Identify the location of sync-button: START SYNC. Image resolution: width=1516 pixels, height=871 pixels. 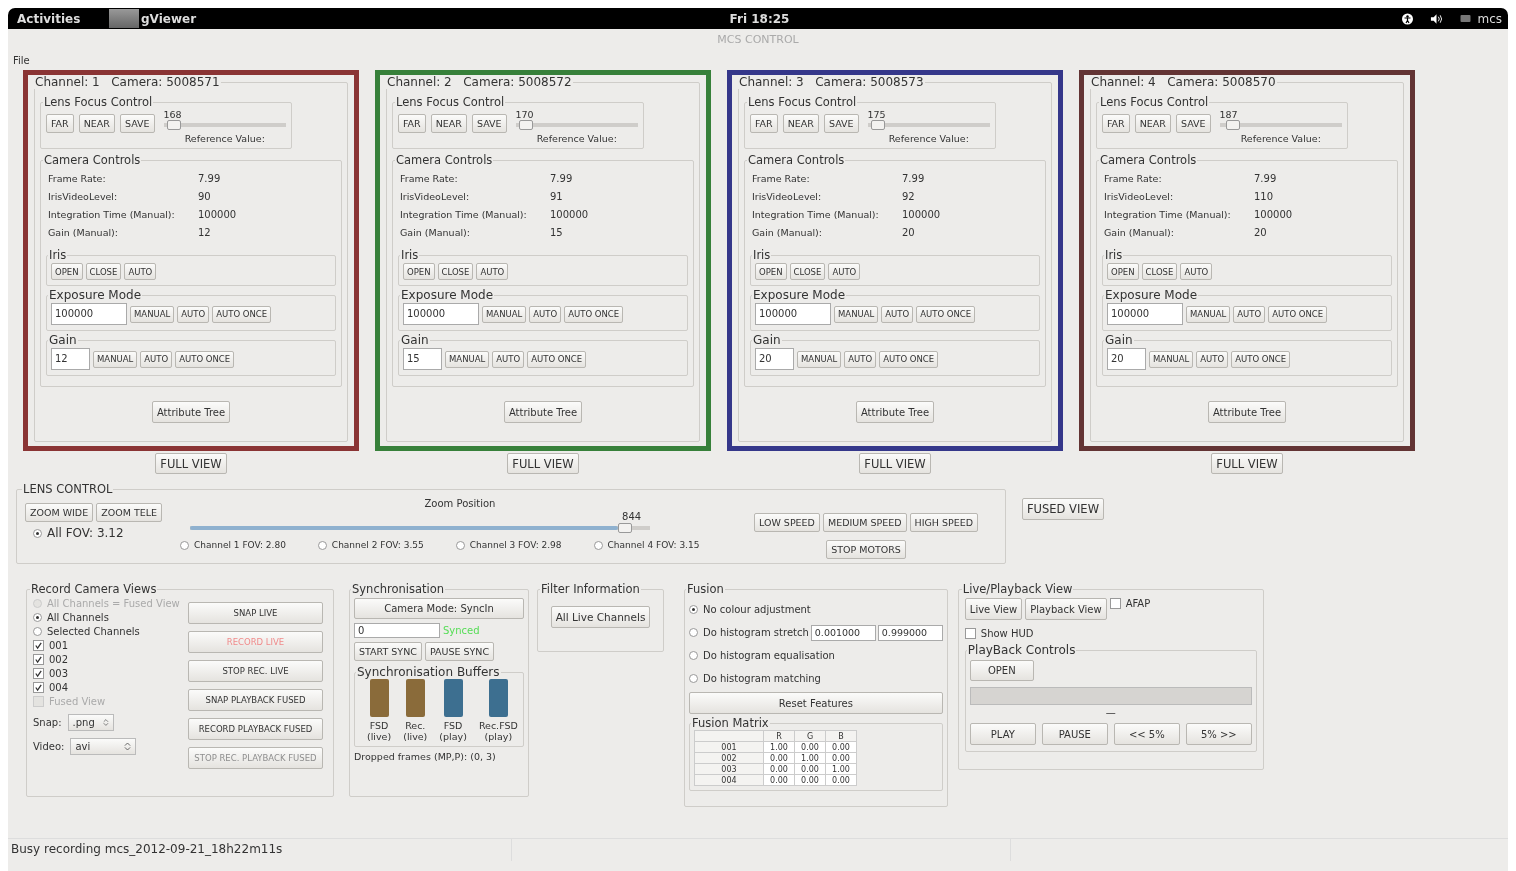
(388, 651).